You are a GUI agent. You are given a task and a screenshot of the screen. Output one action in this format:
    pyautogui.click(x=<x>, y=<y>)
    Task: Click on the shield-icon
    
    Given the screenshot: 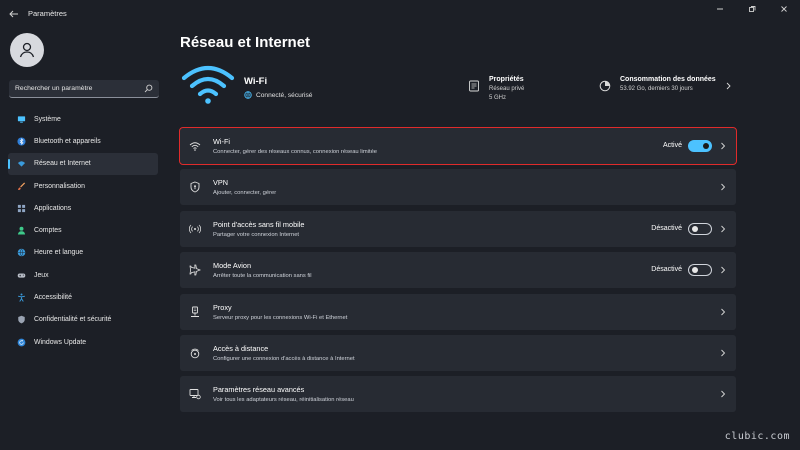 What is the action you would take?
    pyautogui.click(x=21, y=320)
    